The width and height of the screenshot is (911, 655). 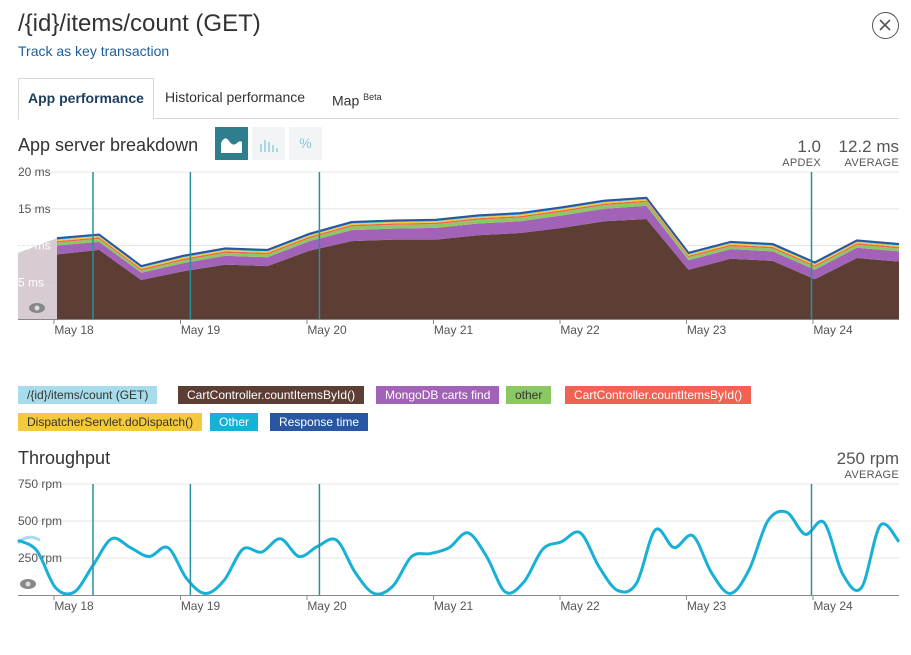 I want to click on tab-map-label: Map, so click(x=346, y=100).